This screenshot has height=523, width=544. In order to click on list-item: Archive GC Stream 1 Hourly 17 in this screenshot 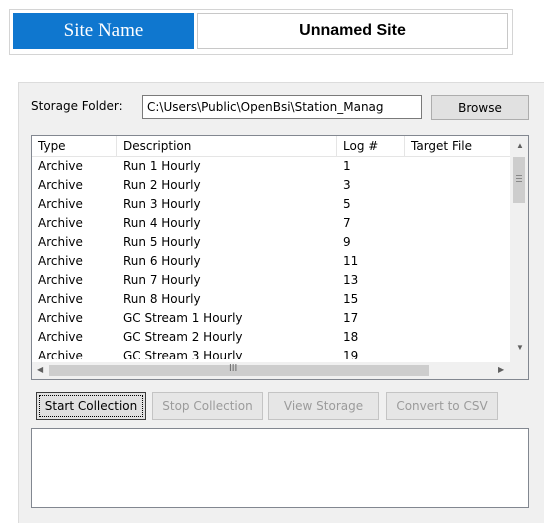, I will do `click(270, 318)`.